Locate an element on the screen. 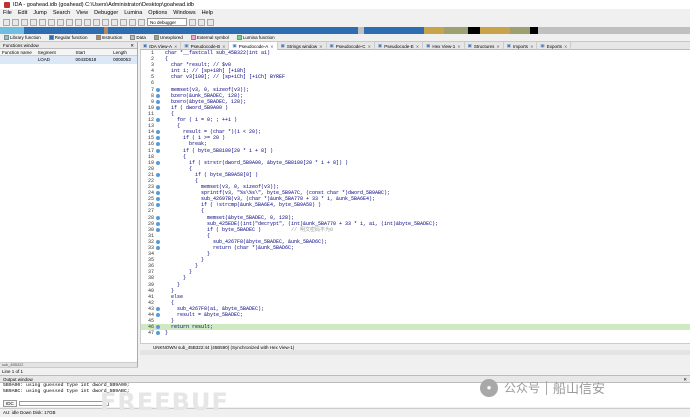  tab-pseudocode-b: ▣ Pseudocode-B ✕ is located at coordinates (205, 46).